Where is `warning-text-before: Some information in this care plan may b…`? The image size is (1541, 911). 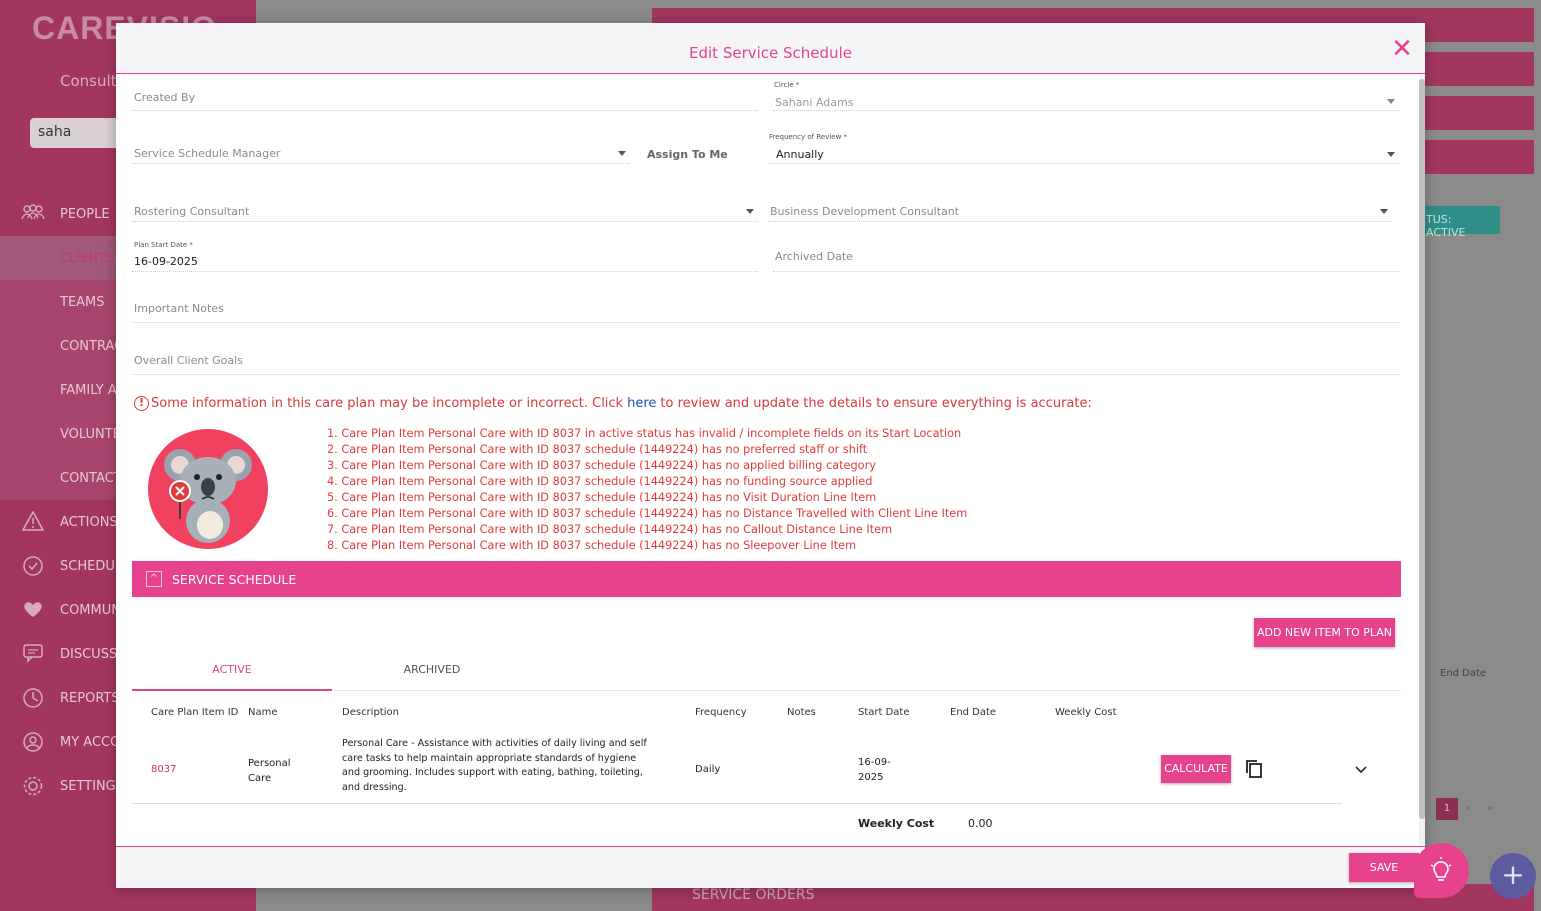
warning-text-before: Some information in this care plan may b… is located at coordinates (387, 403).